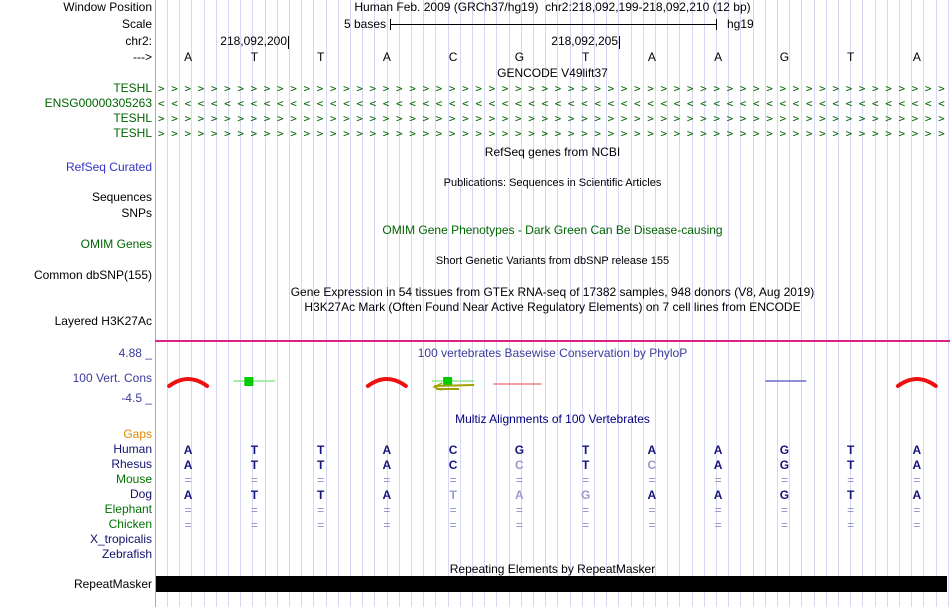 The image size is (950, 607). I want to click on ruler-tick-label-2: 218,092,205, so click(584, 41).